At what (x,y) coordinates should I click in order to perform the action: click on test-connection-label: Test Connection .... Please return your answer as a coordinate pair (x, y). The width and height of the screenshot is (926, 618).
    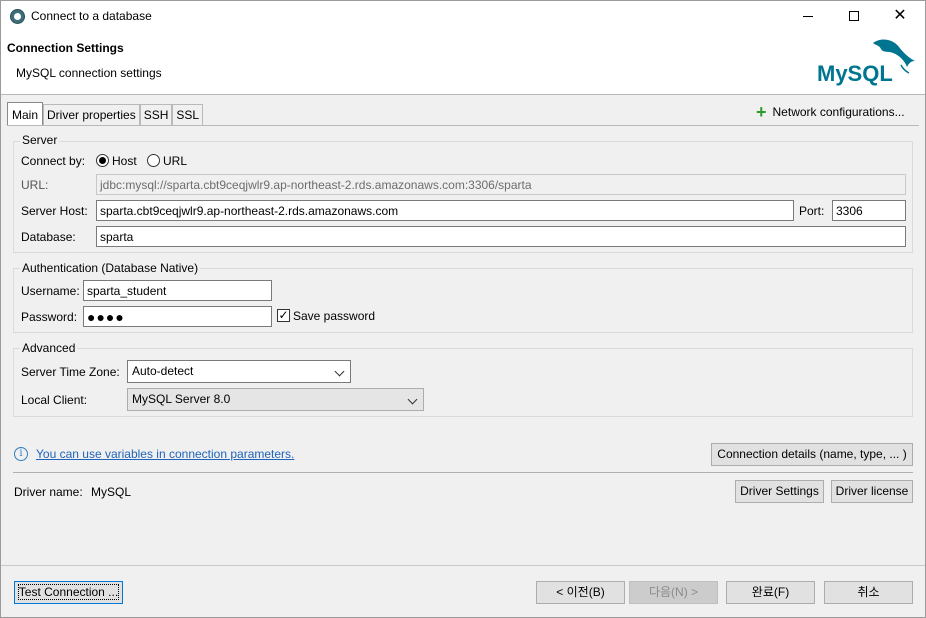
    Looking at the image, I should click on (68, 592).